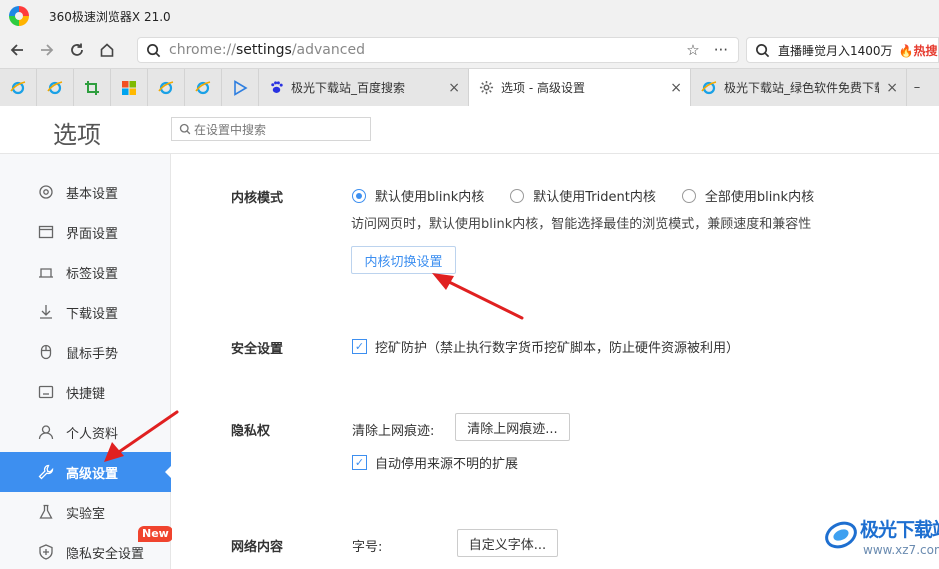 The height and width of the screenshot is (569, 939). Describe the element at coordinates (46, 432) in the screenshot. I see `user-icon` at that location.